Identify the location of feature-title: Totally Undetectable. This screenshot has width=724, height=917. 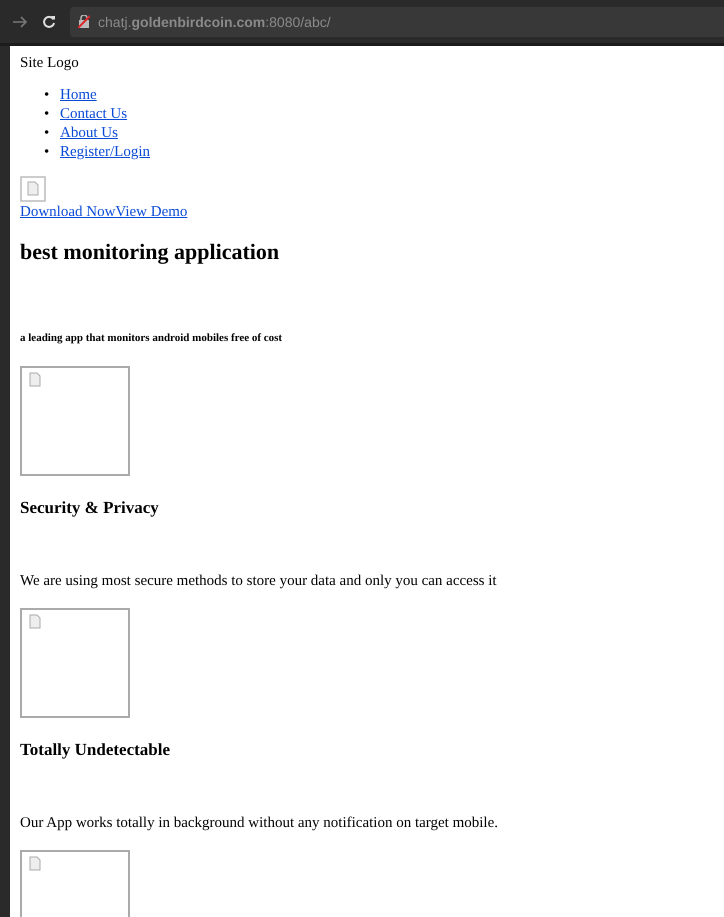
(96, 750).